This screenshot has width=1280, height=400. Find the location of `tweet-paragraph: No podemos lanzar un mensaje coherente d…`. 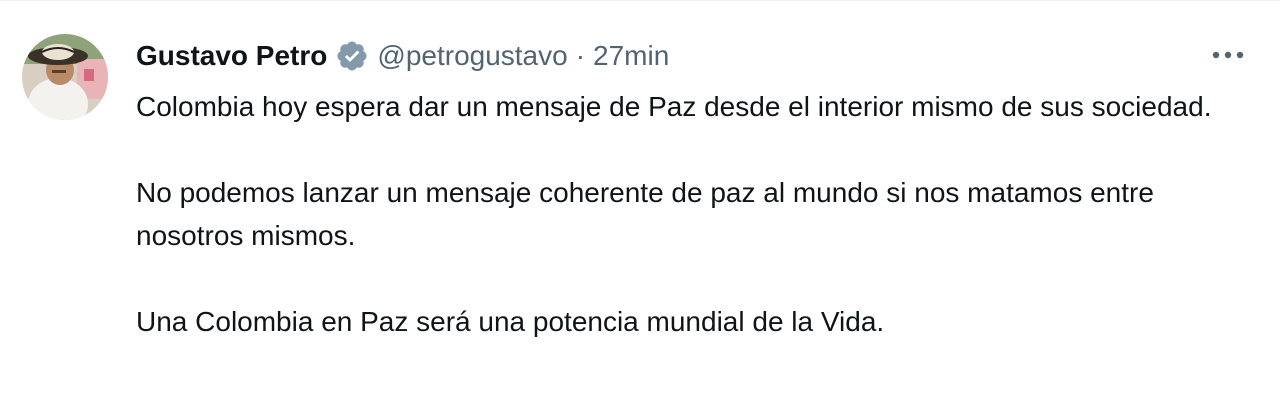

tweet-paragraph: No podemos lanzar un mensaje coherente d… is located at coordinates (645, 214).